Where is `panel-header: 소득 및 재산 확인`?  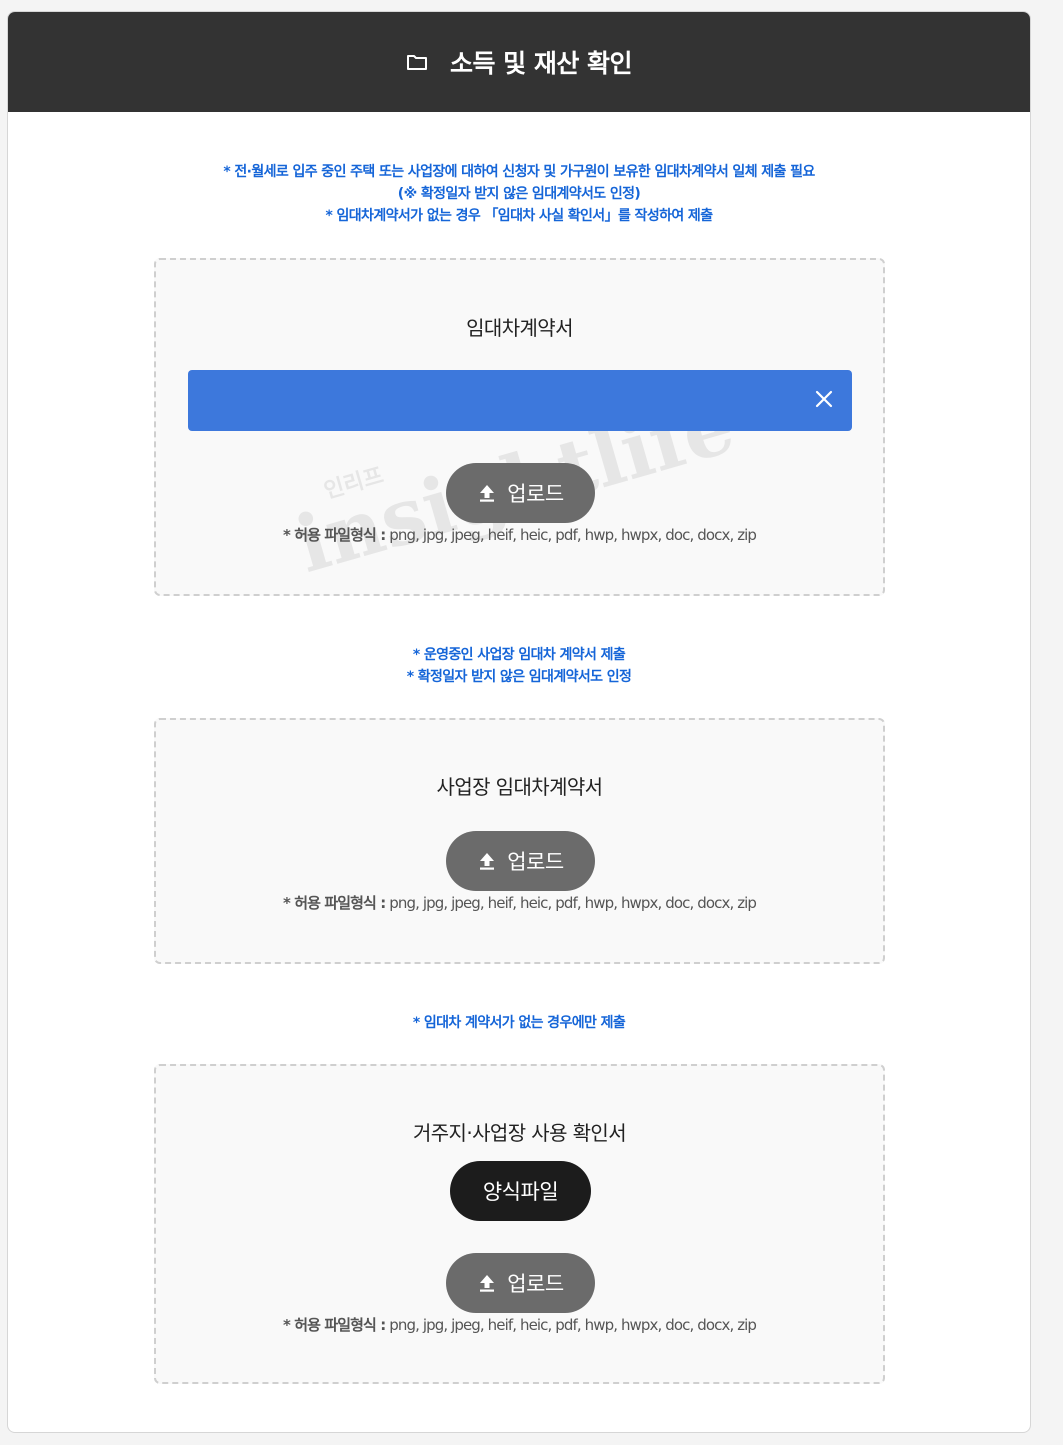 panel-header: 소득 및 재산 확인 is located at coordinates (519, 62).